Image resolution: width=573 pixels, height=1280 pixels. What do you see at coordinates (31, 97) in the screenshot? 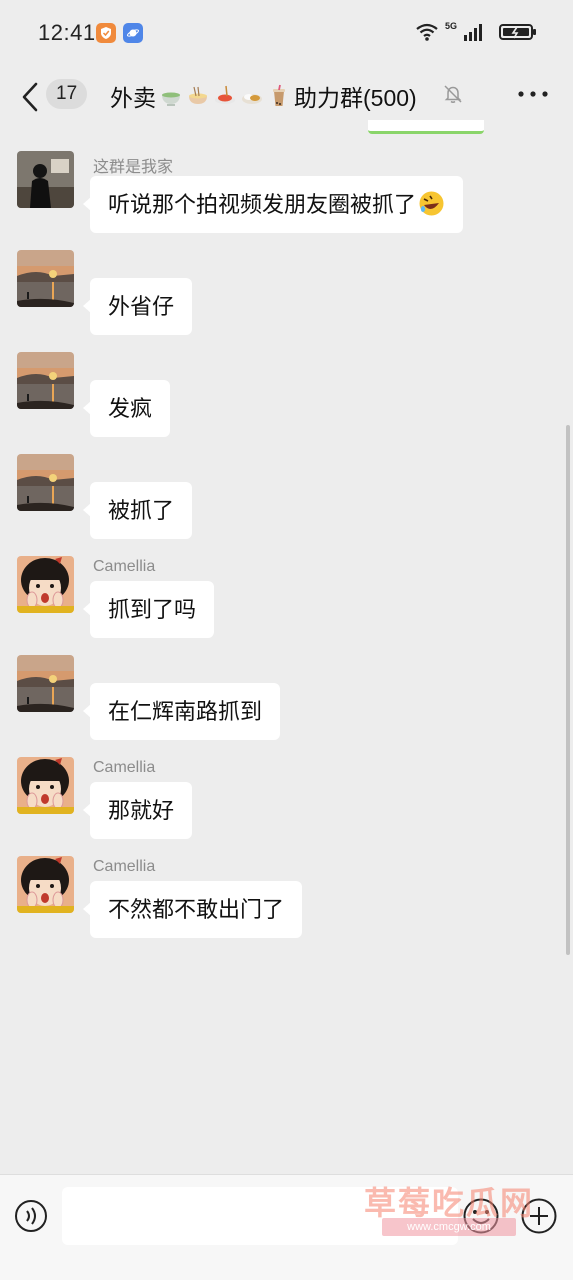
I see `back-arrow-icon` at bounding box center [31, 97].